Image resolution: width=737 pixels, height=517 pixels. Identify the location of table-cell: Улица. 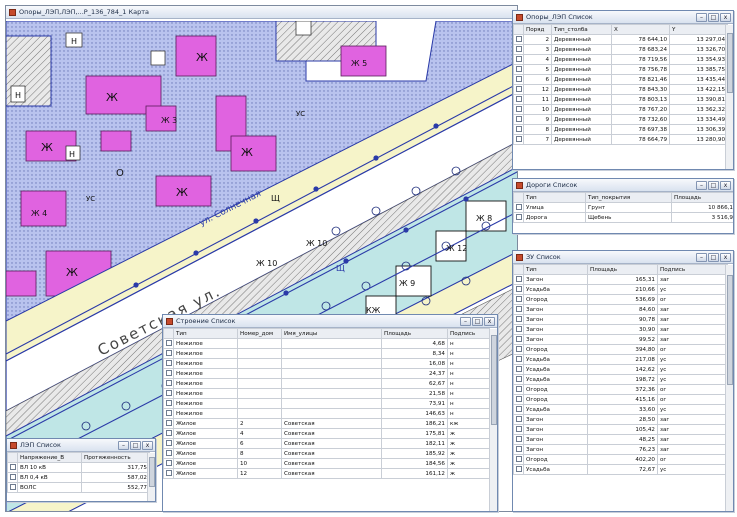
(554, 207).